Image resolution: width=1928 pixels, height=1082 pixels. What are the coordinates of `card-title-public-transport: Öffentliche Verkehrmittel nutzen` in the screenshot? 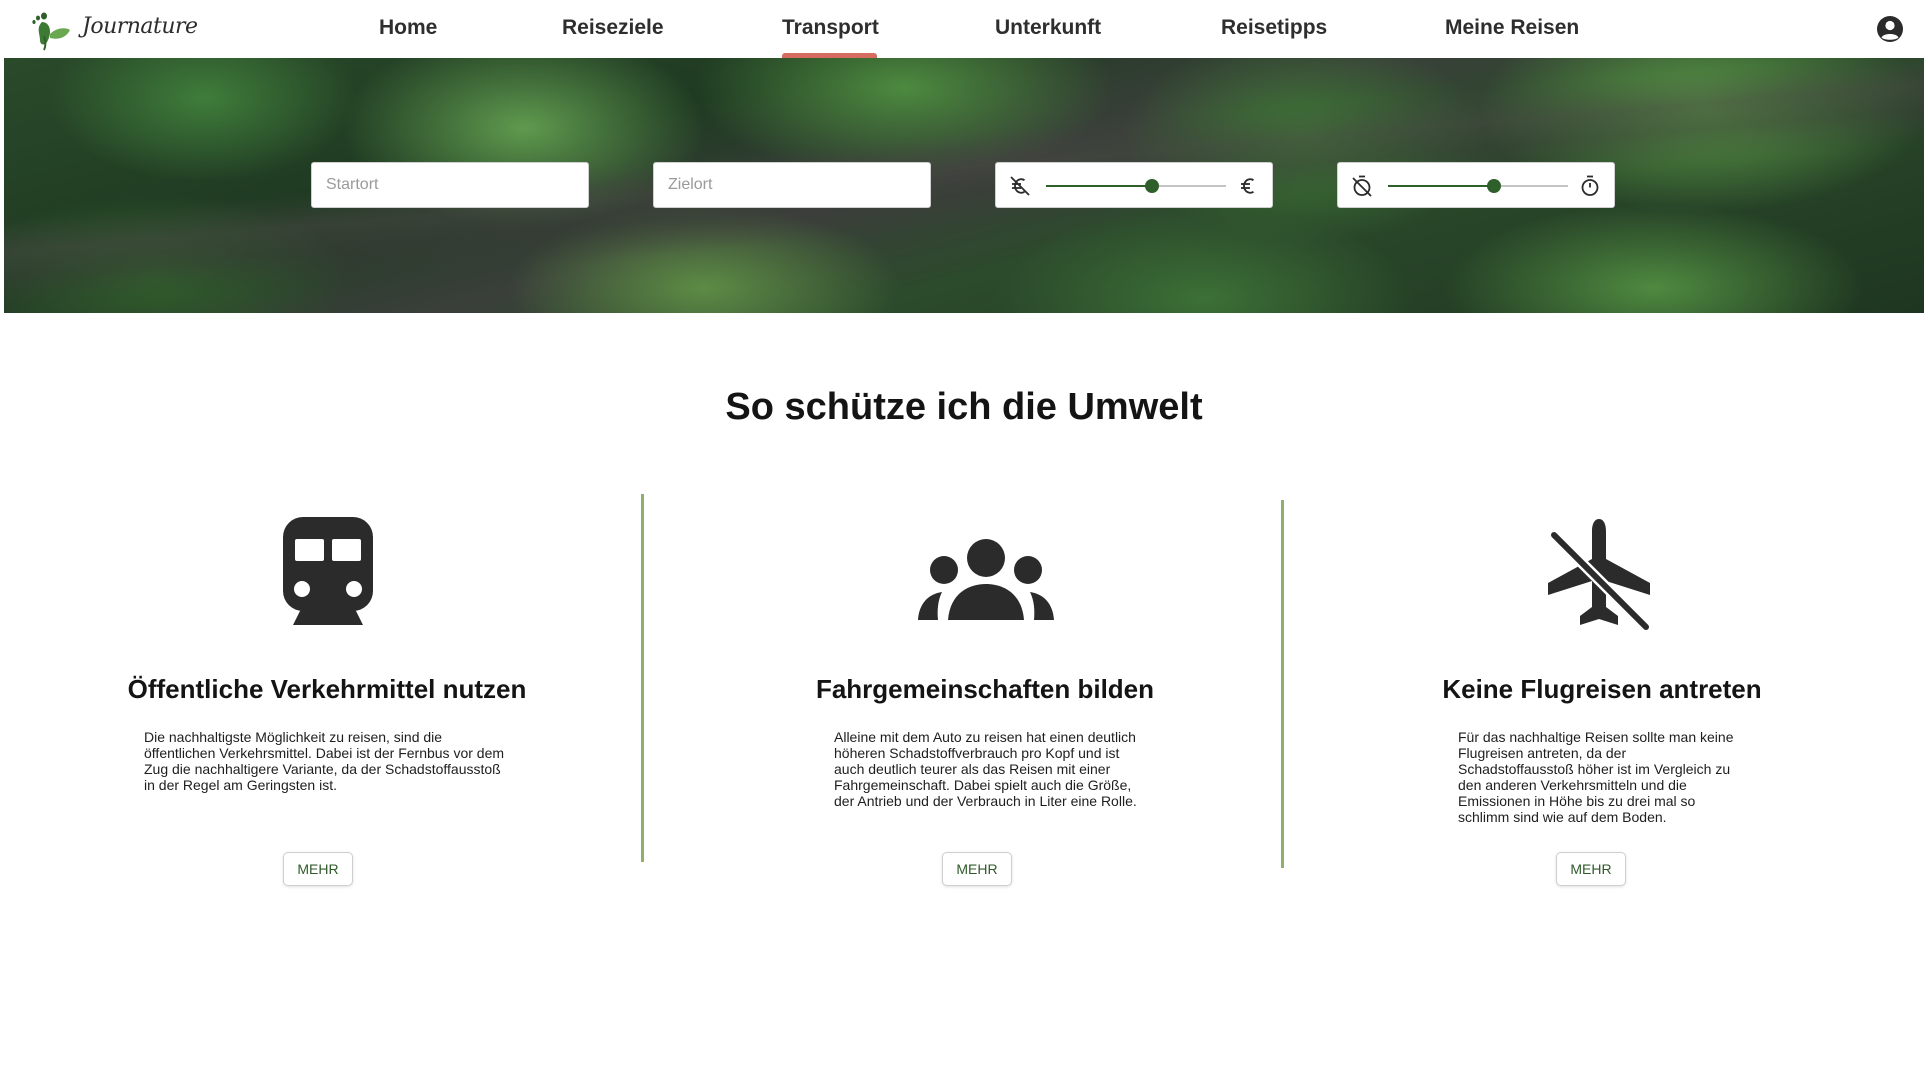 It's located at (327, 689).